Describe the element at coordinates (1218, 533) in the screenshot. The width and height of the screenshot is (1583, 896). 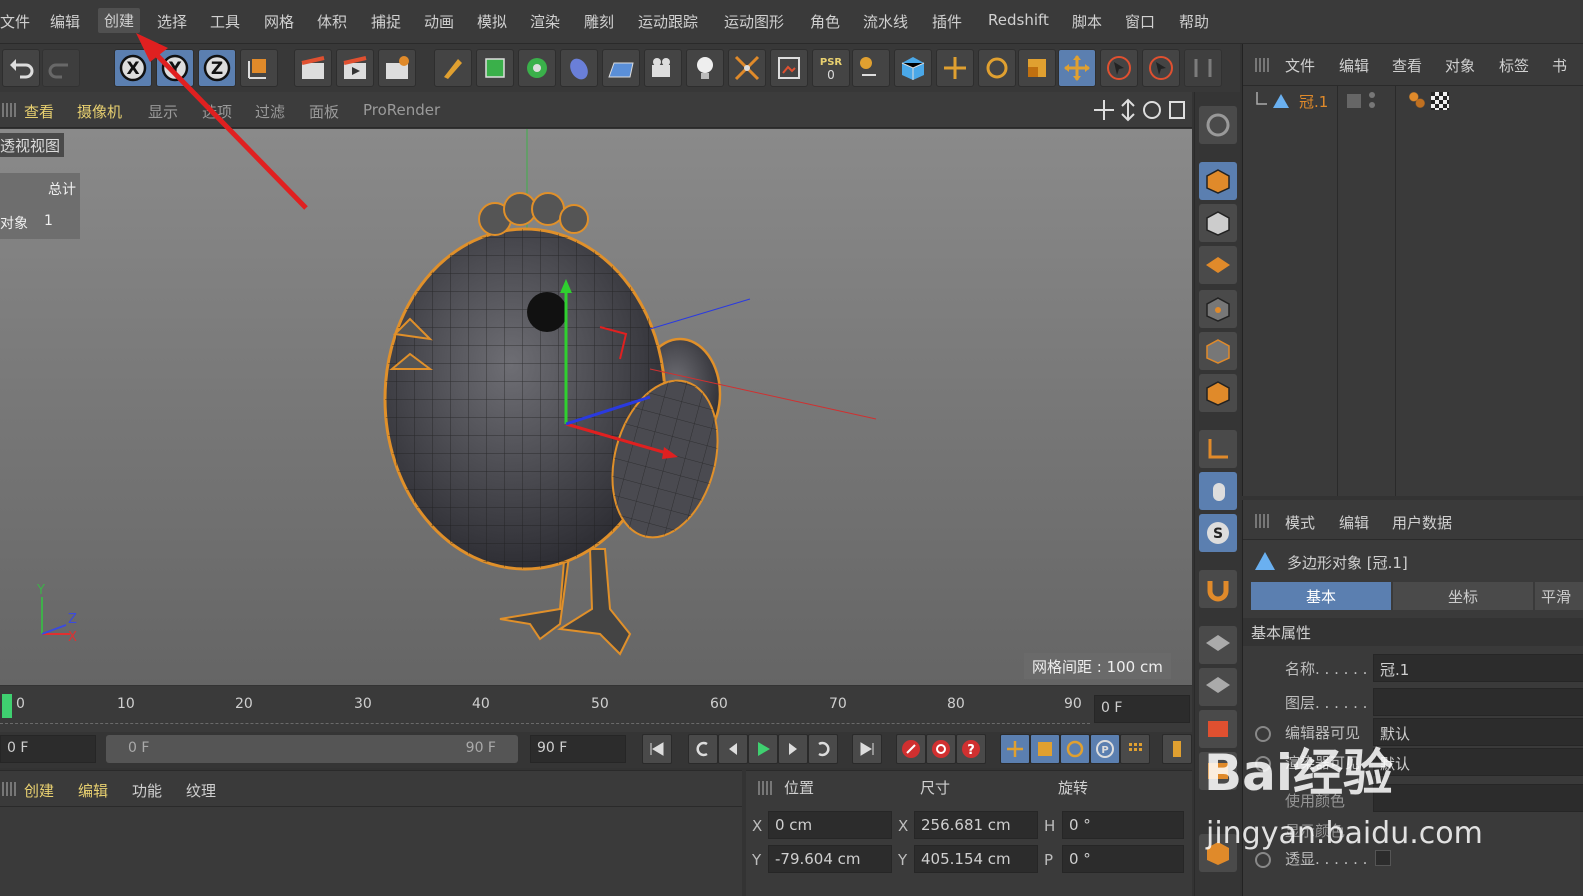
I see `solo-button: S` at that location.